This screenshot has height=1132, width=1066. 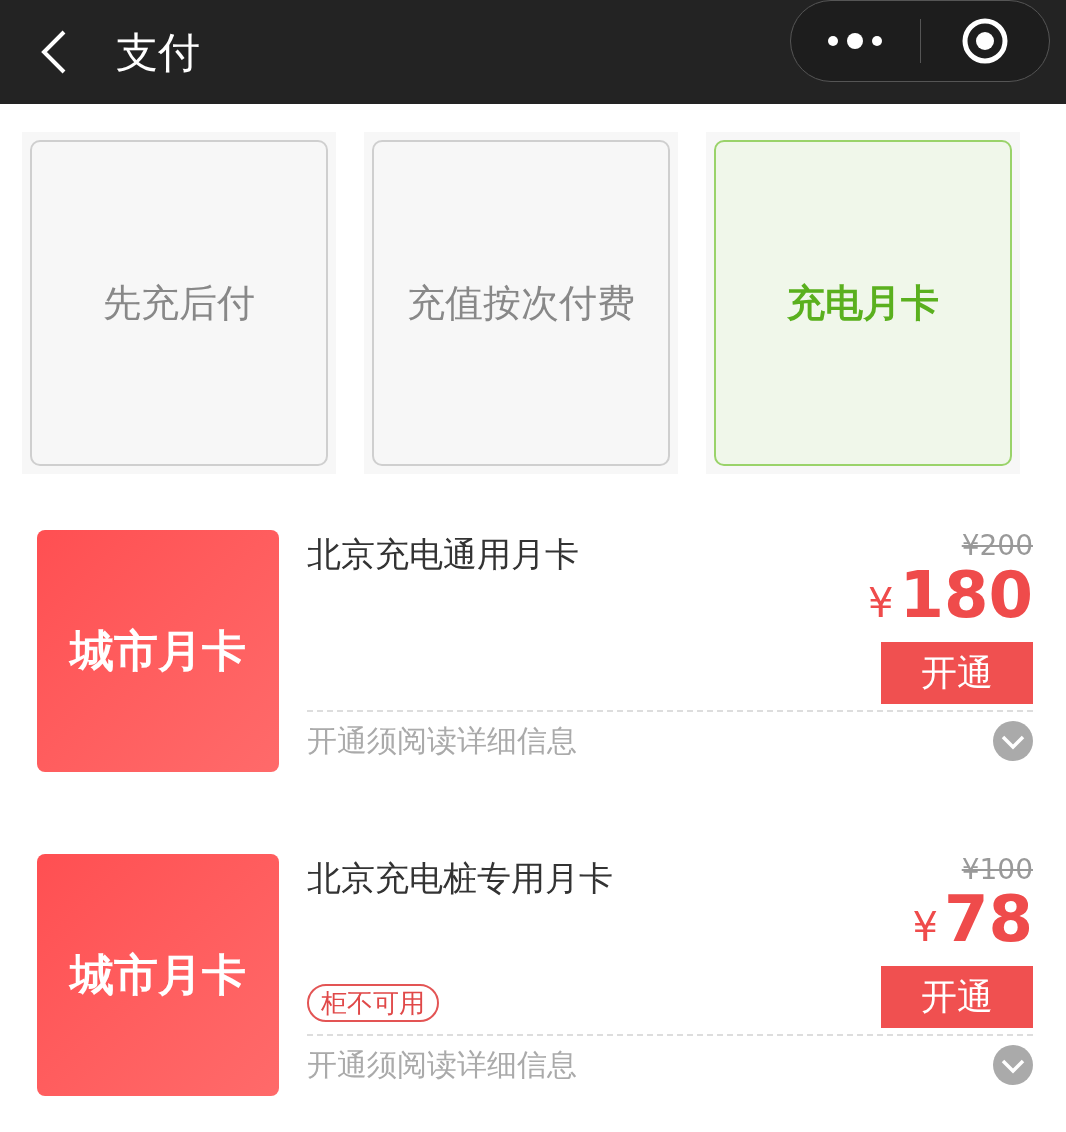 I want to click on product-name: 北京充电桩专用月卡, so click(x=460, y=878).